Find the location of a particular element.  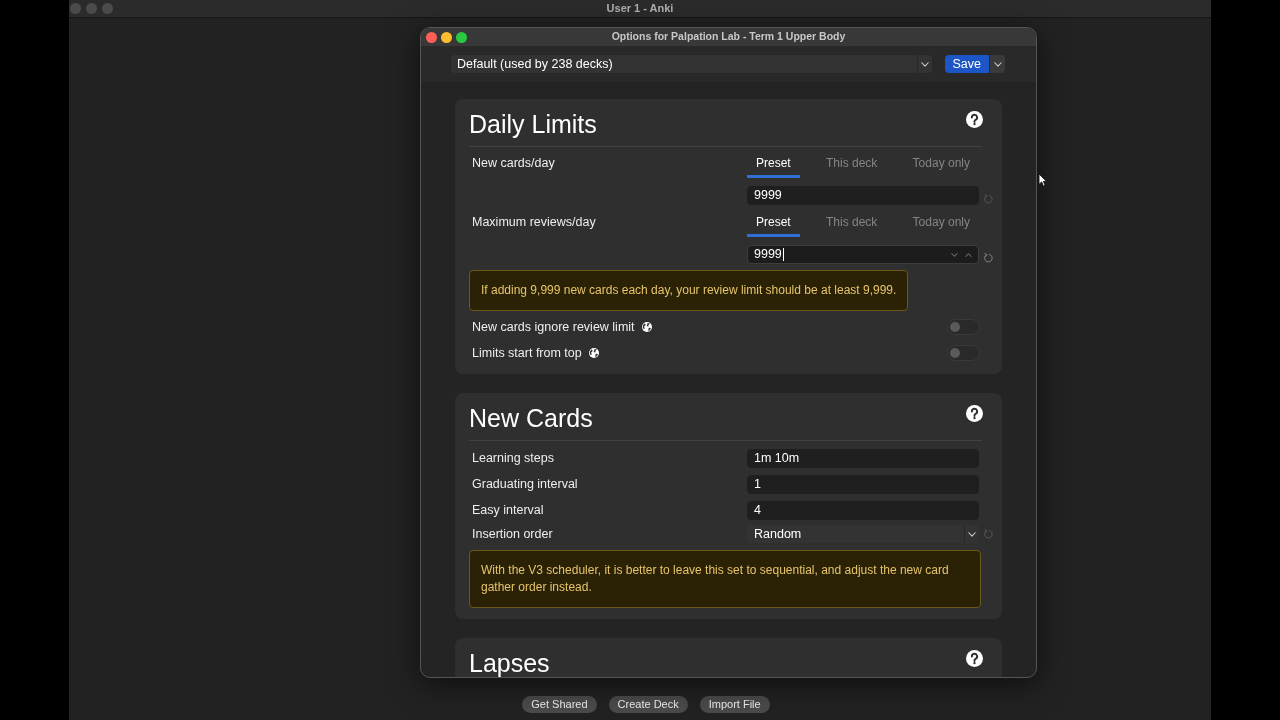

action-button: Create Deck is located at coordinates (648, 704).